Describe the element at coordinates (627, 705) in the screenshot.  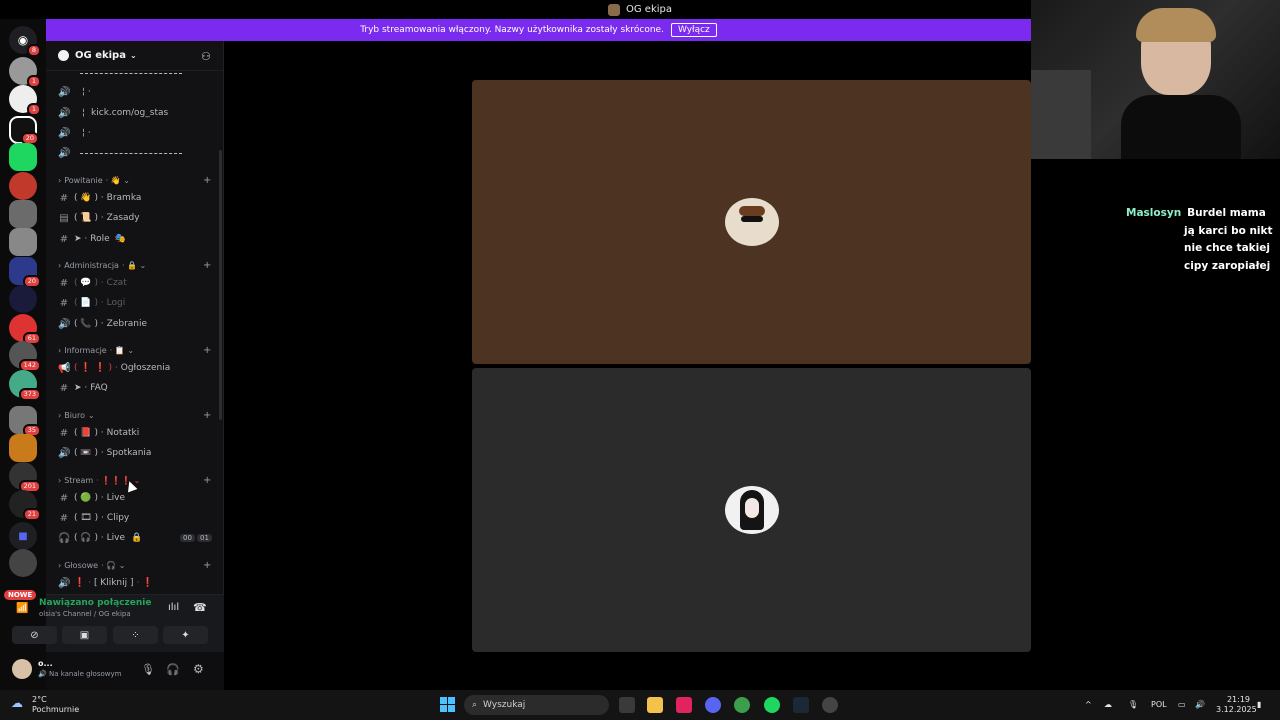
I see `task-view-icon` at that location.